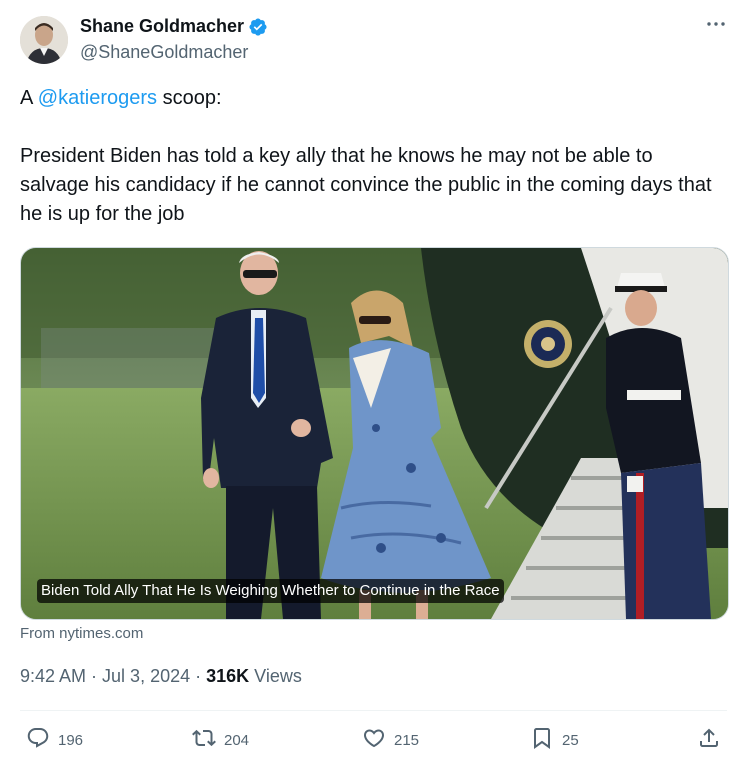 This screenshot has width=748, height=768. Describe the element at coordinates (228, 676) in the screenshot. I see `views-count: 316K` at that location.